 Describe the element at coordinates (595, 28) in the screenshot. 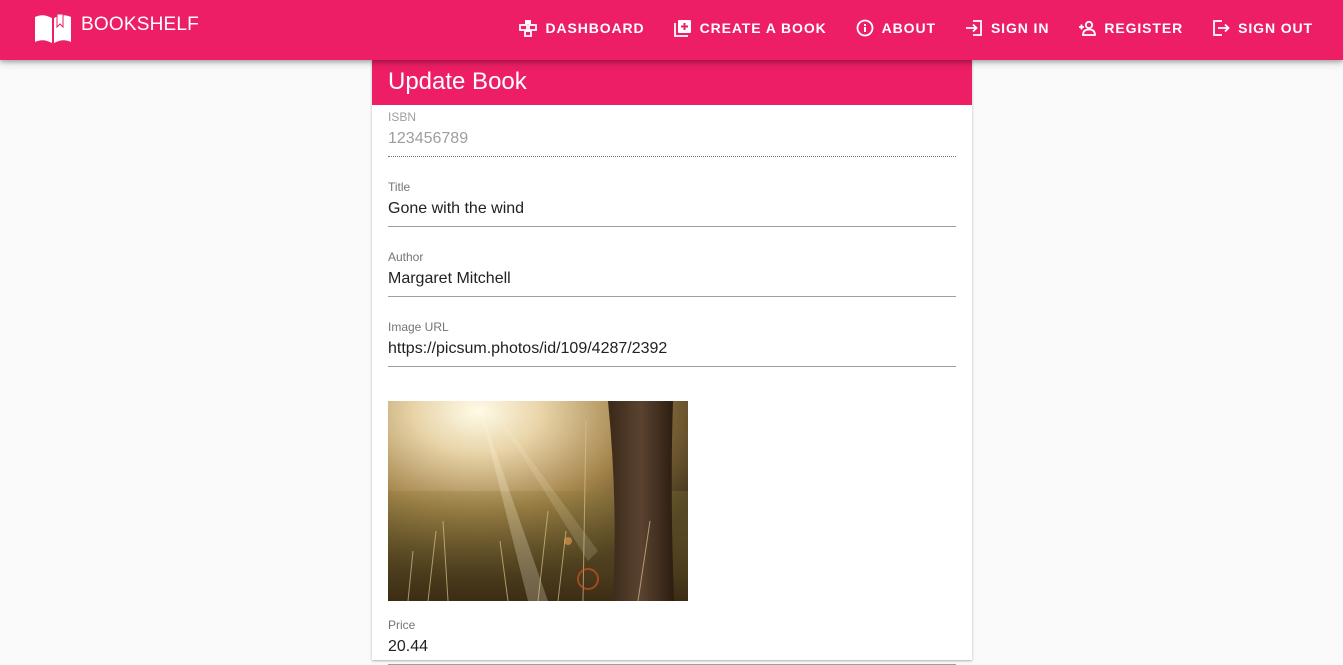

I see `nav-dashboard-label: DASHBOARD` at that location.